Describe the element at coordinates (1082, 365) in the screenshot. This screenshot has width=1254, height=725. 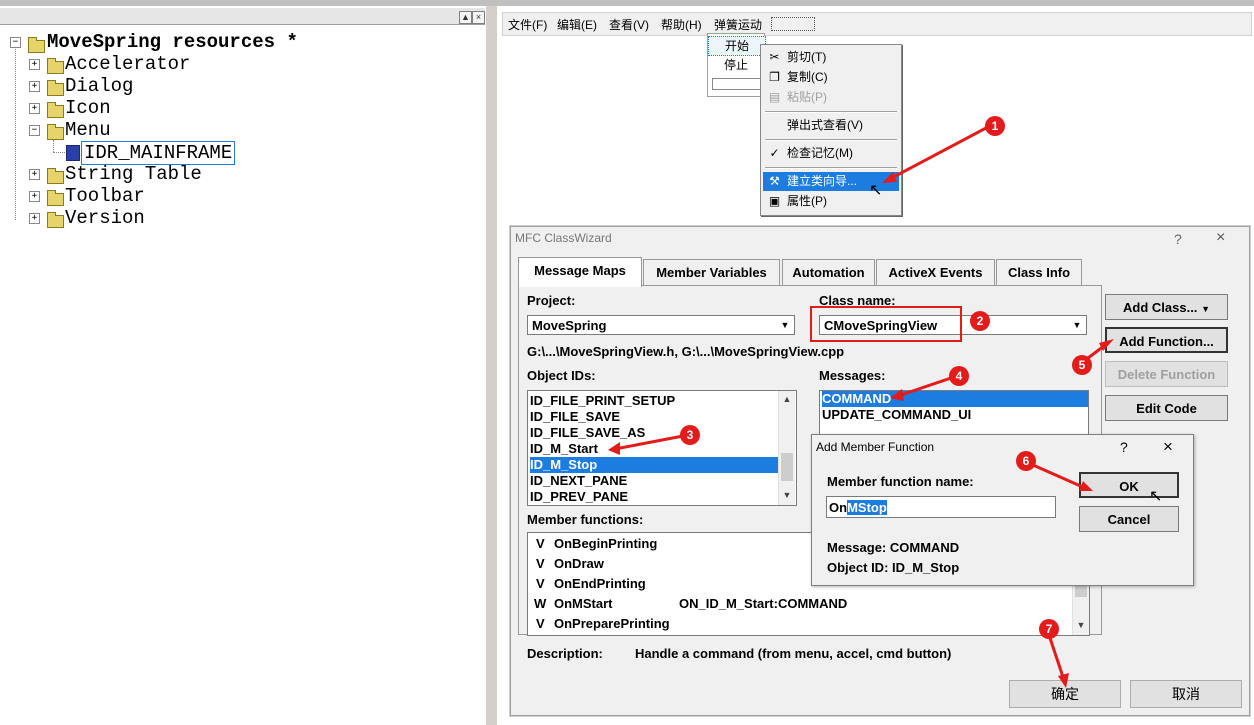
I see `step-marker-5: 5` at that location.